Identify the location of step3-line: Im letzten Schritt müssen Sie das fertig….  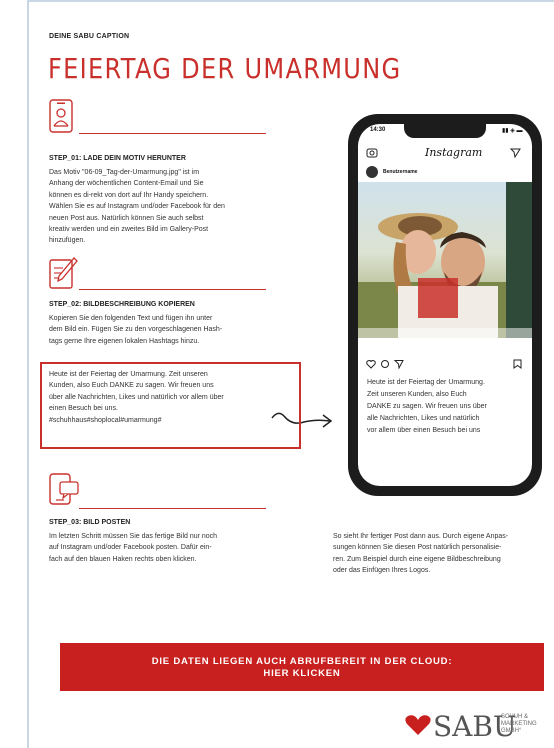
(133, 536).